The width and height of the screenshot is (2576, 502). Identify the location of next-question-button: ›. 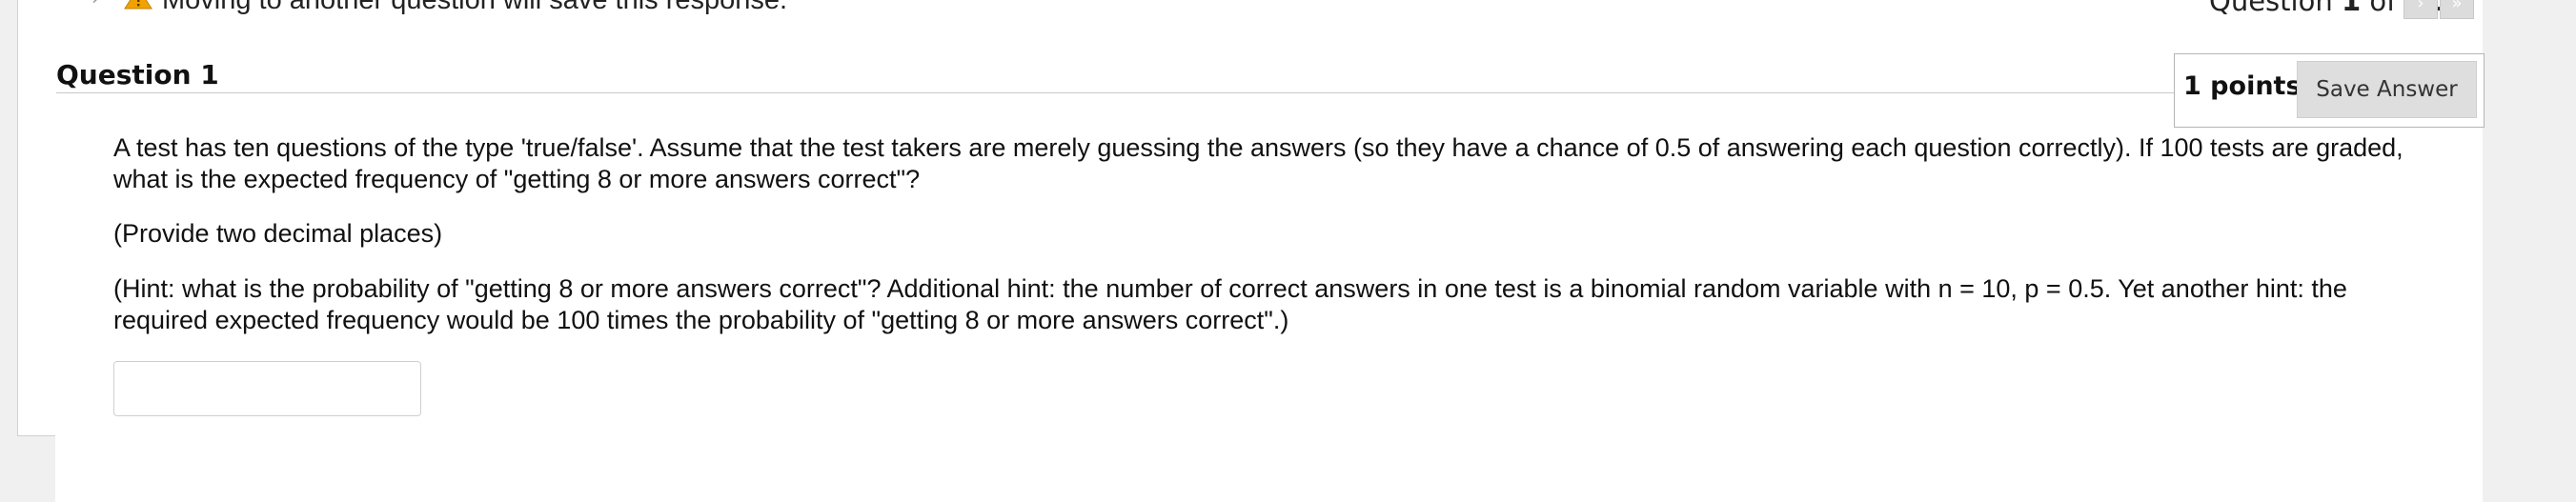
(2421, 9).